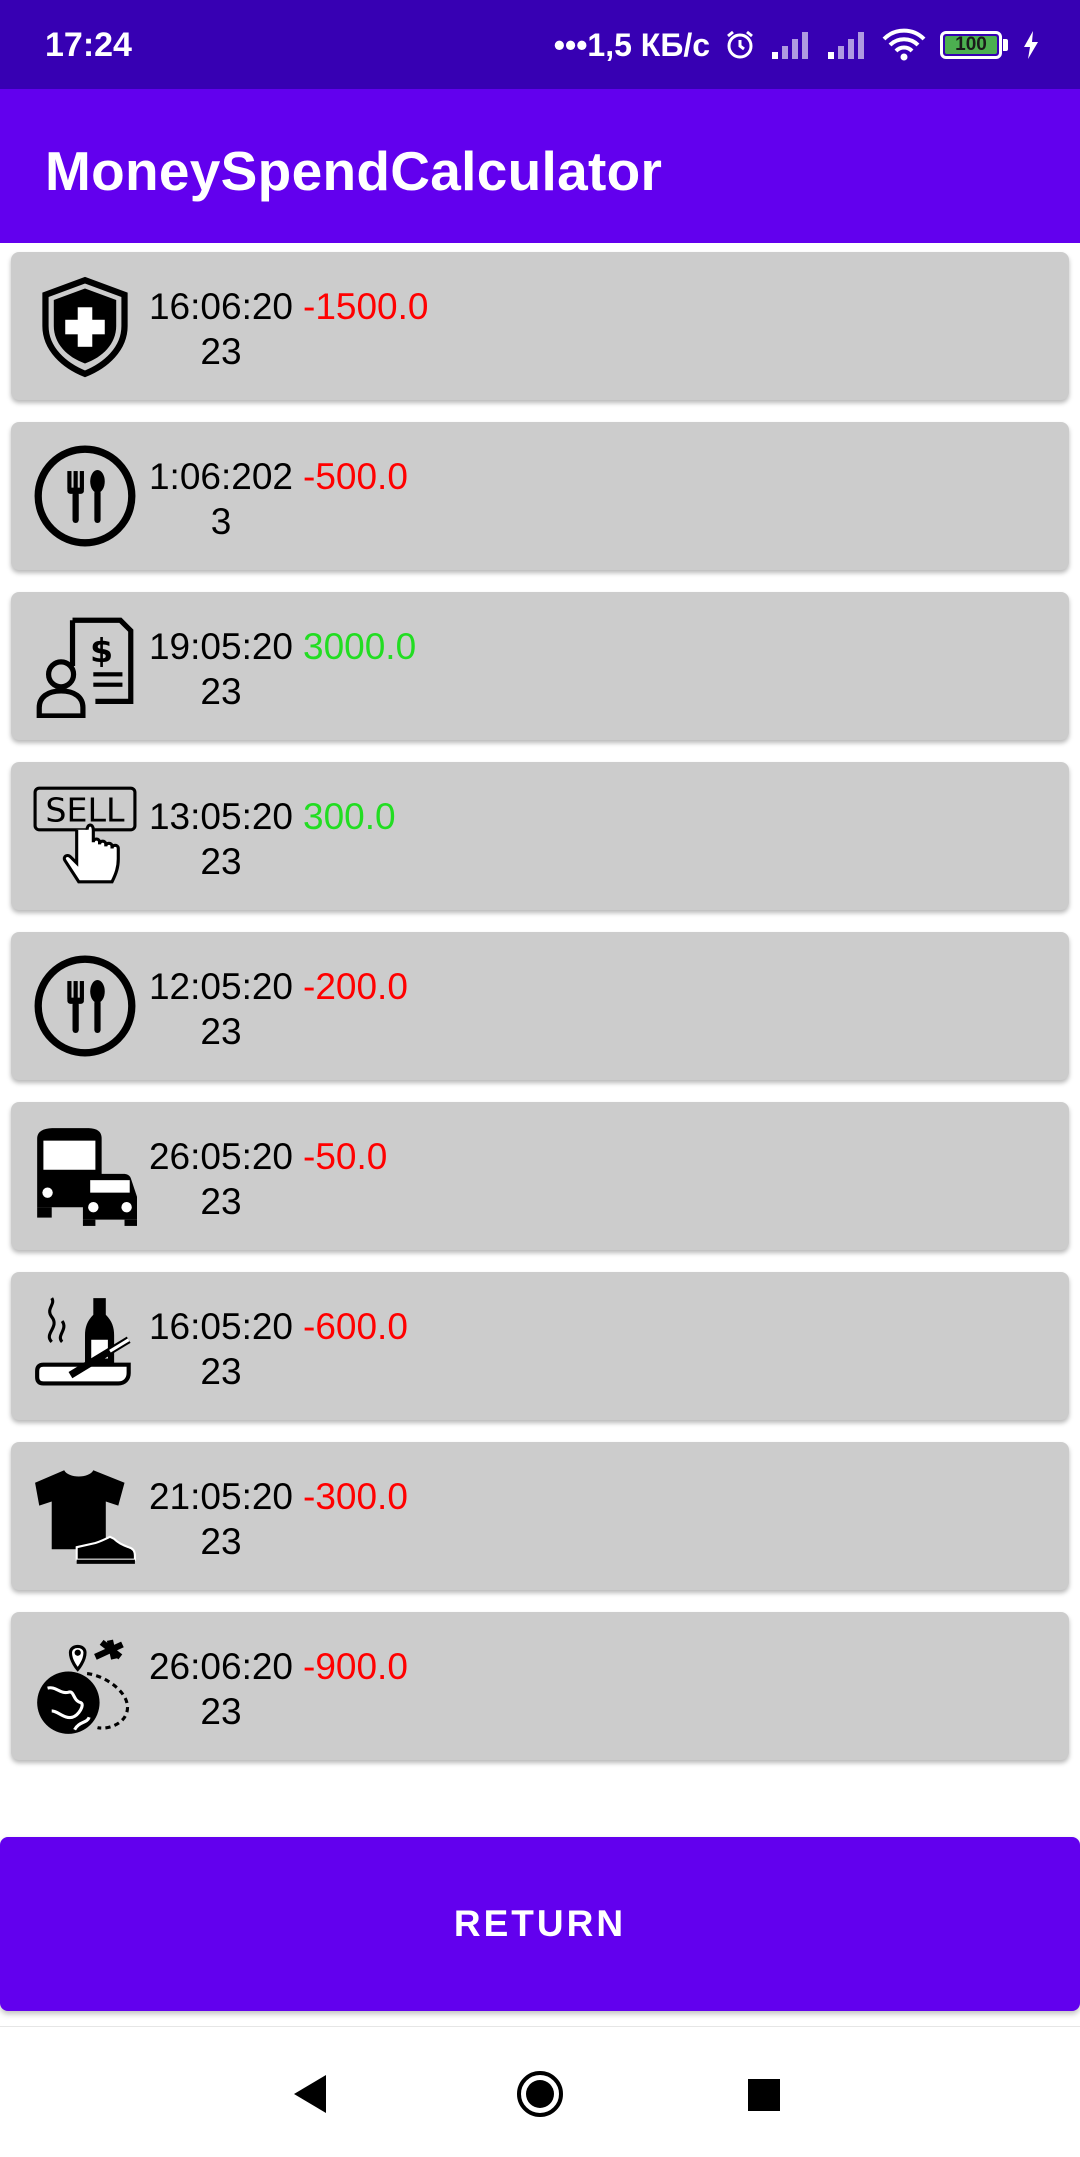 This screenshot has height=2157, width=1080. I want to click on transaction-date: 16:06:2023, so click(221, 329).